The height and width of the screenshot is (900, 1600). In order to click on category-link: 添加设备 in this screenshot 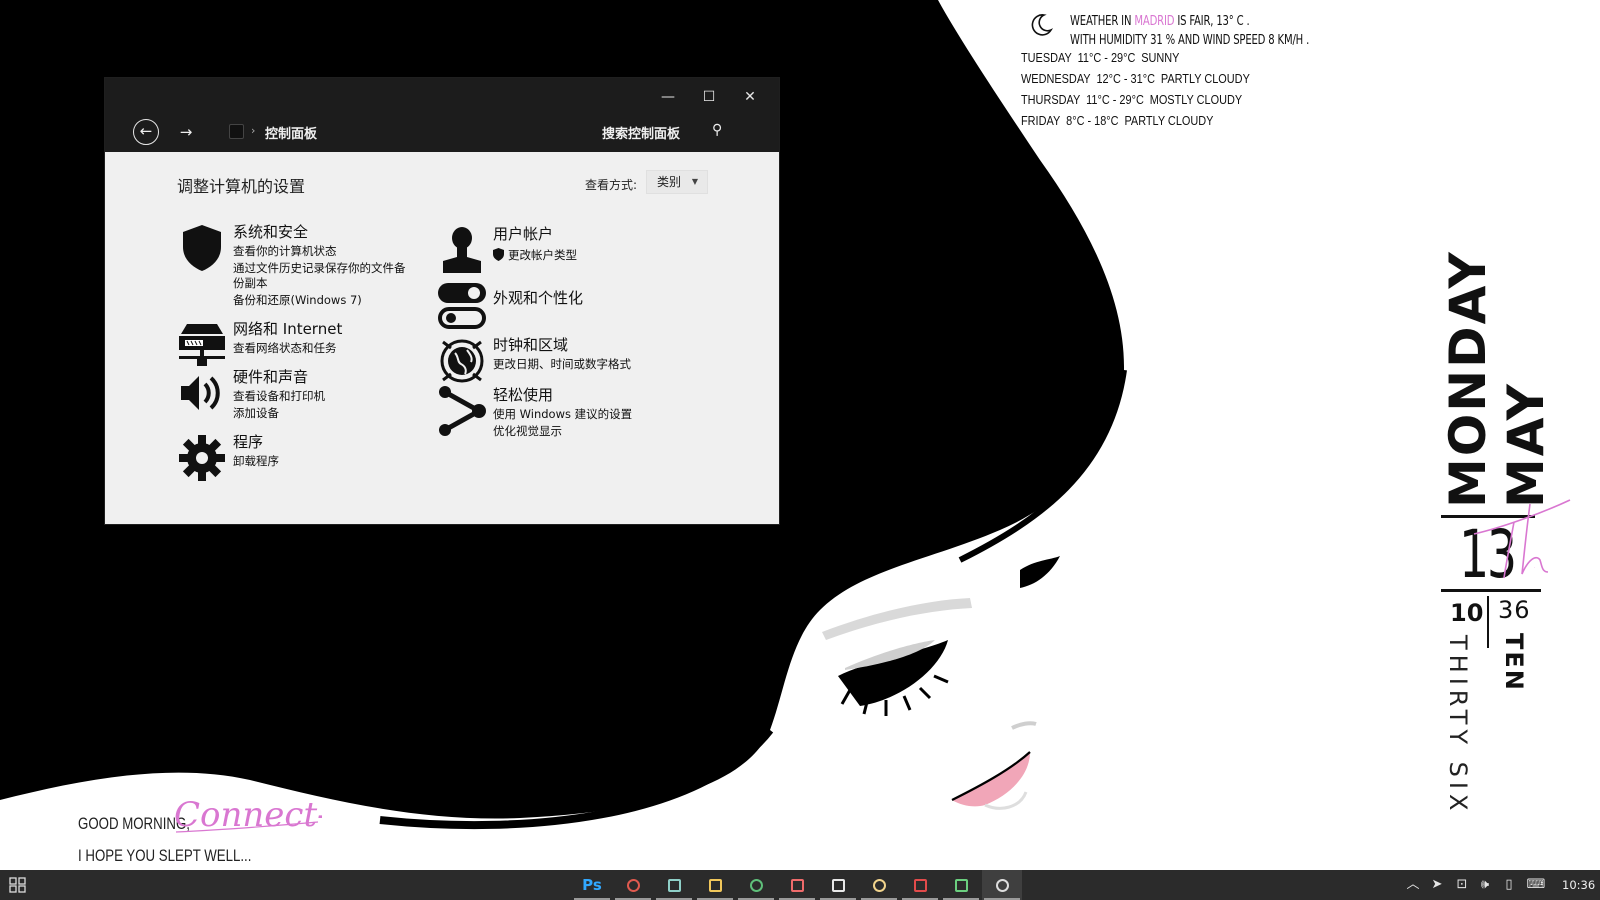, I will do `click(256, 413)`.